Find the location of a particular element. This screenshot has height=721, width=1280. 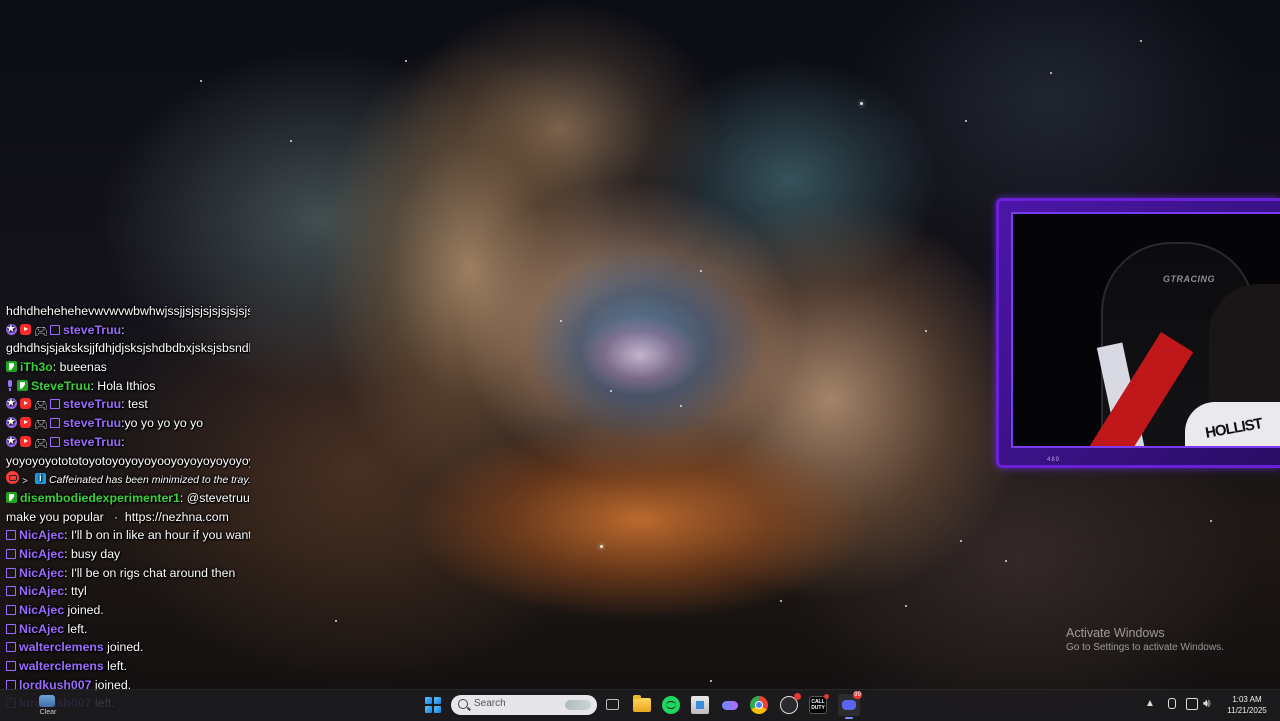

gamepad-icon is located at coordinates (730, 705).